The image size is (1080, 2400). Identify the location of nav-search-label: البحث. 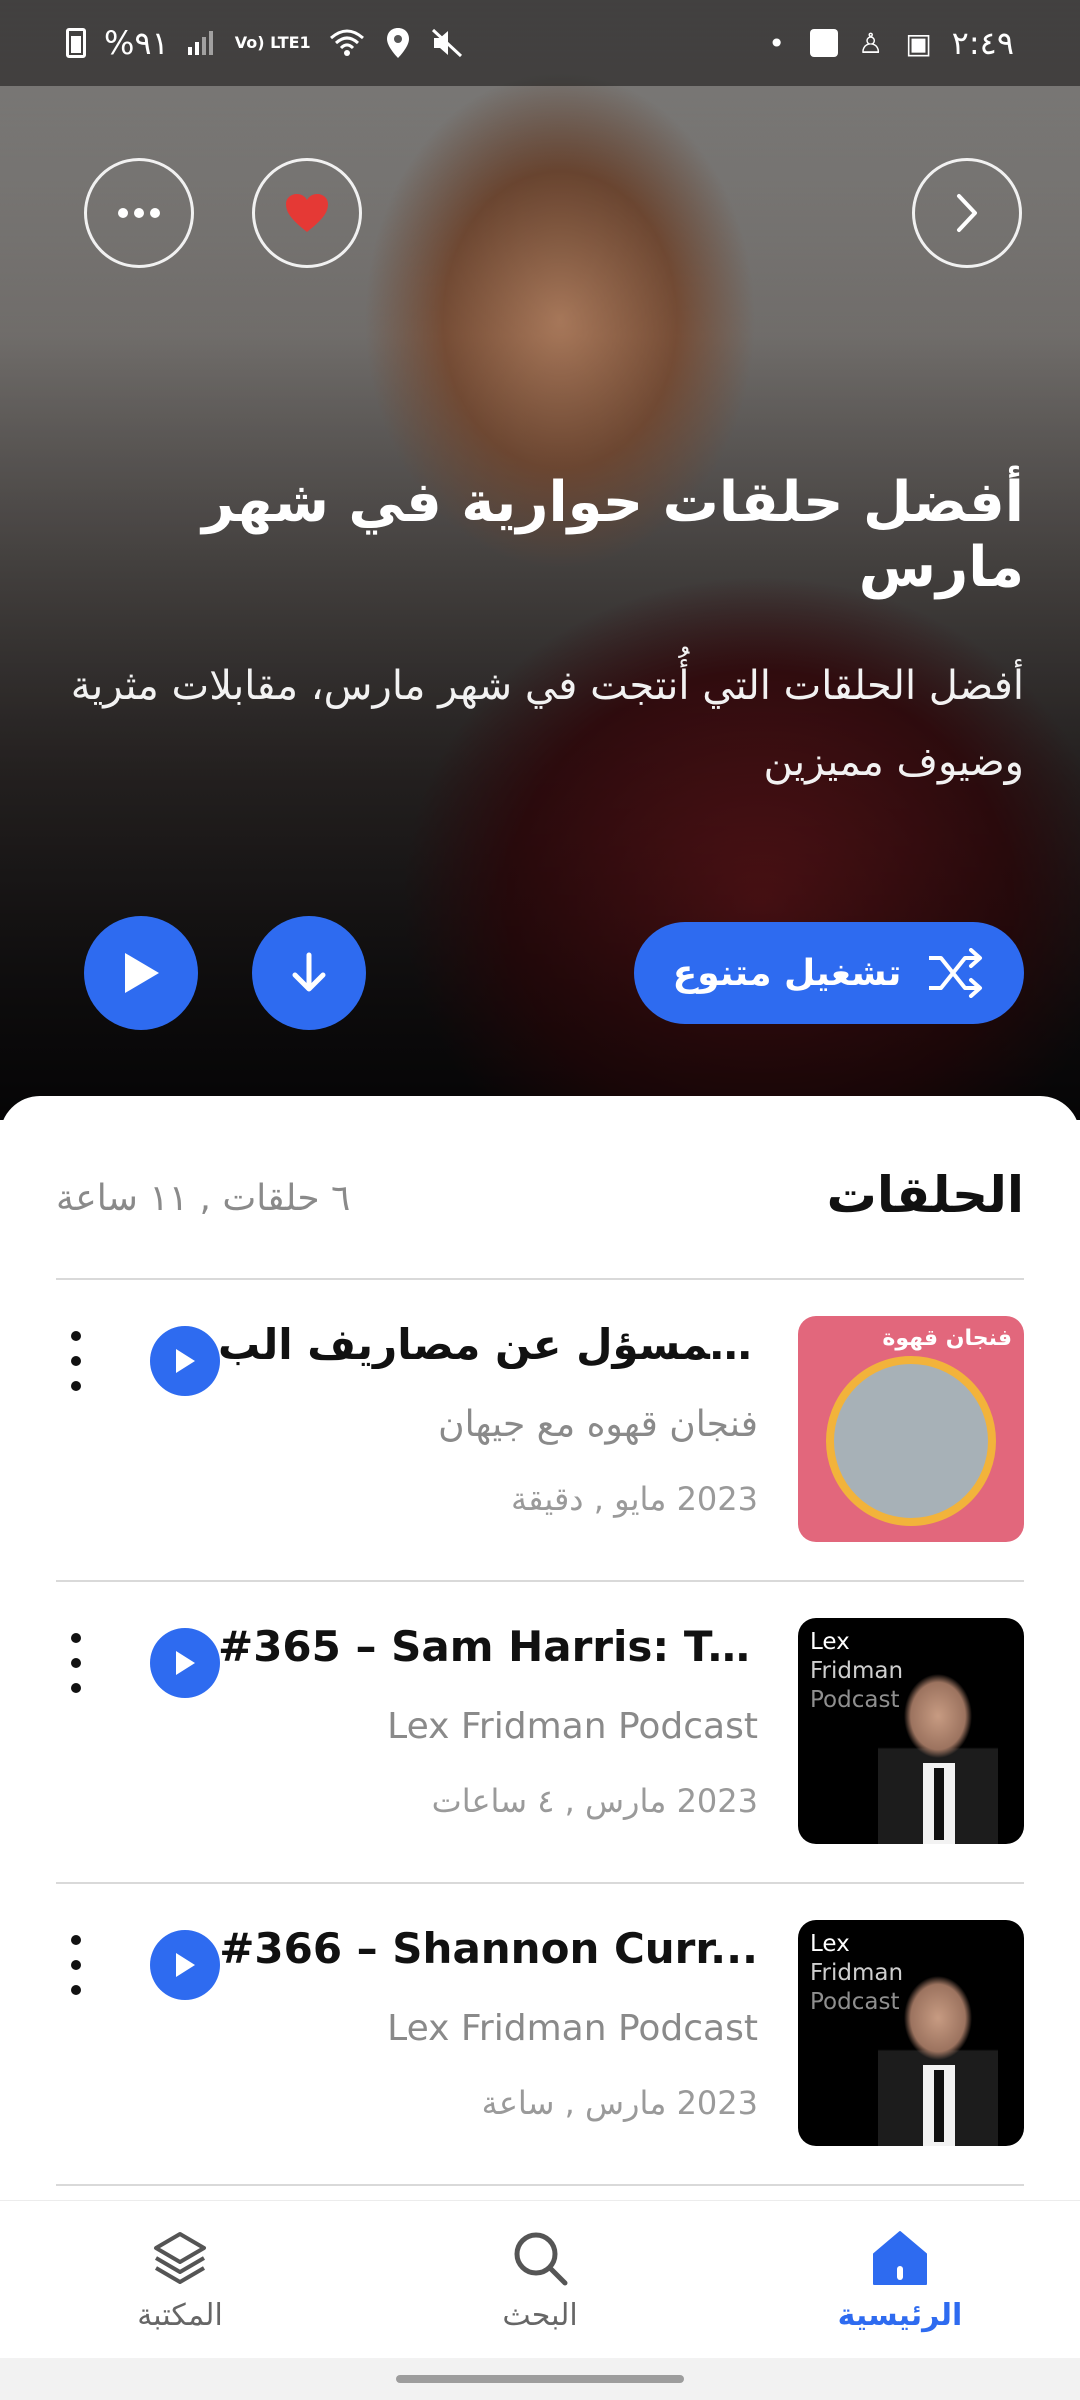
(540, 2315).